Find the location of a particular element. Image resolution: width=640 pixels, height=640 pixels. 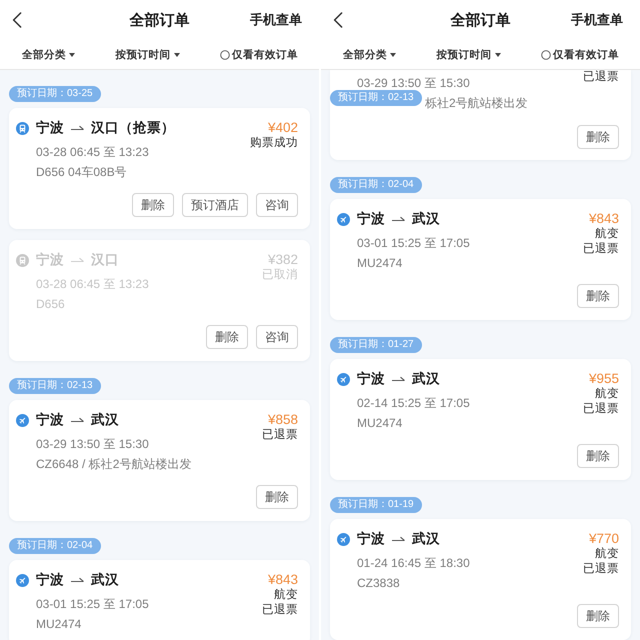

order-status: 已取消 is located at coordinates (280, 275).